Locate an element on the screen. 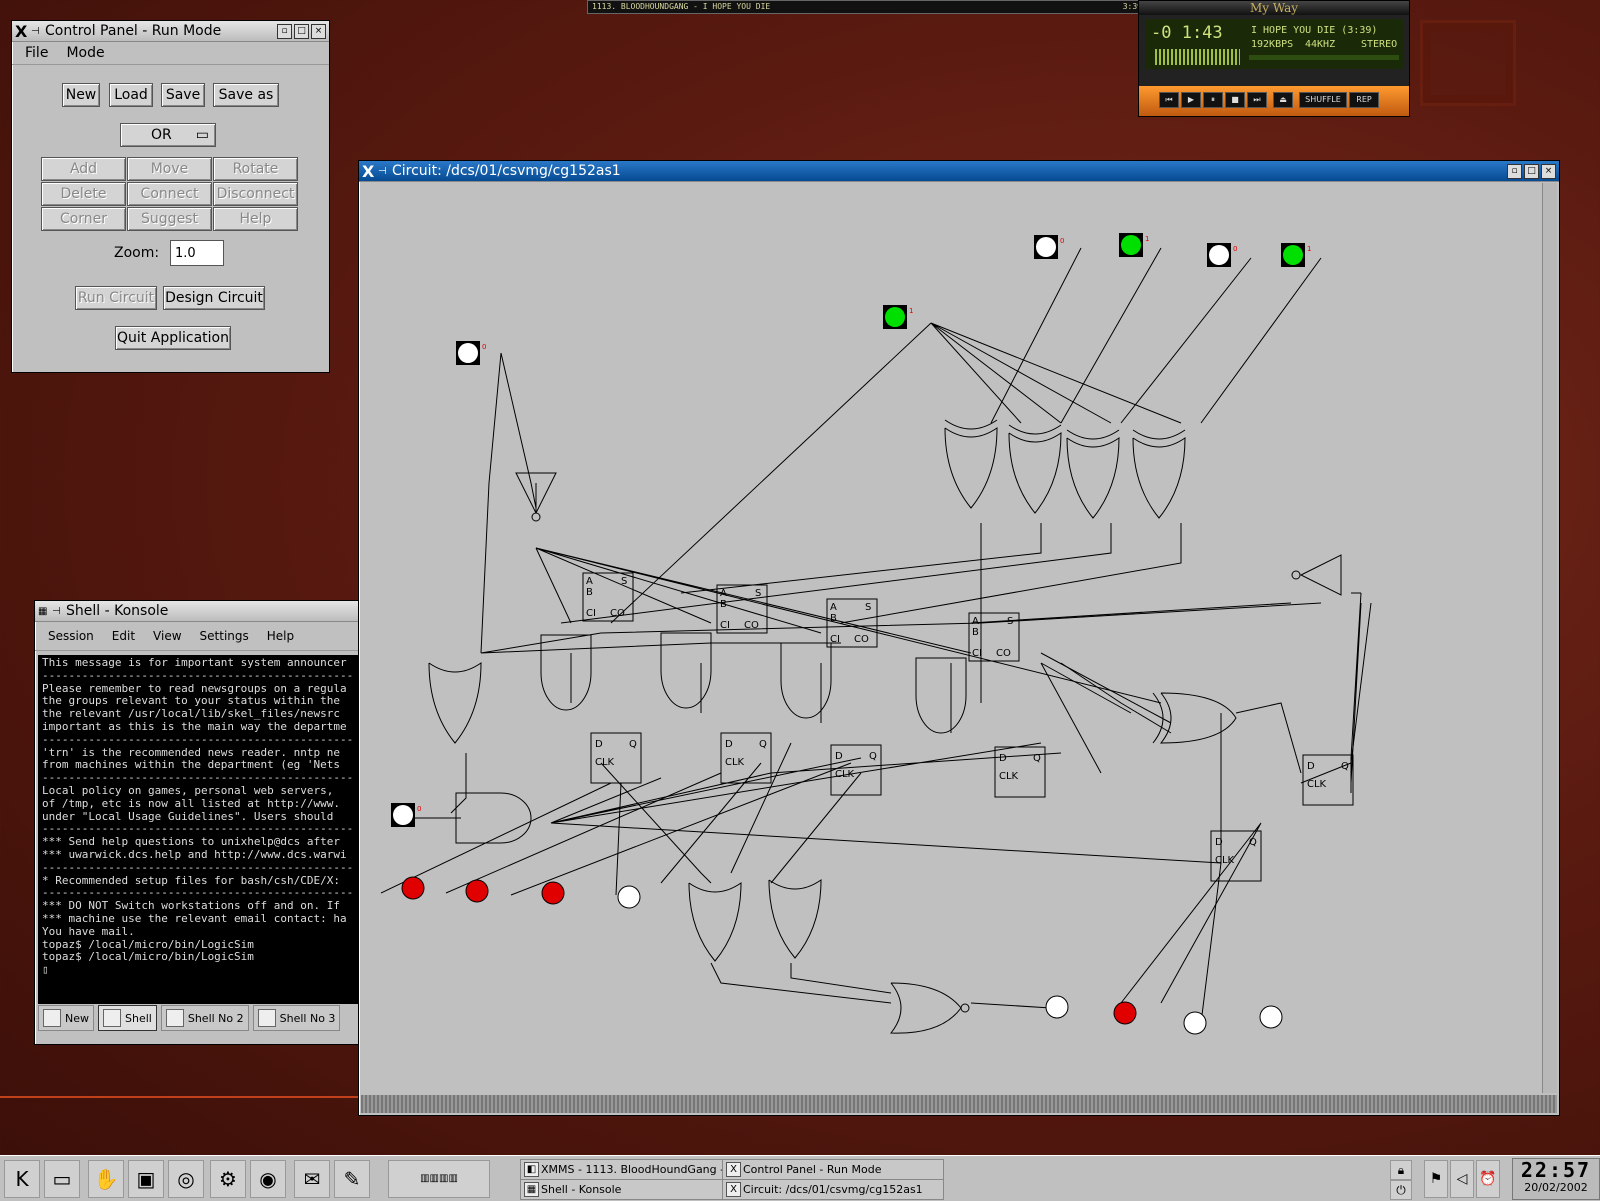 This screenshot has width=1600, height=1201. run-circuit-button: Run Circuit is located at coordinates (116, 298).